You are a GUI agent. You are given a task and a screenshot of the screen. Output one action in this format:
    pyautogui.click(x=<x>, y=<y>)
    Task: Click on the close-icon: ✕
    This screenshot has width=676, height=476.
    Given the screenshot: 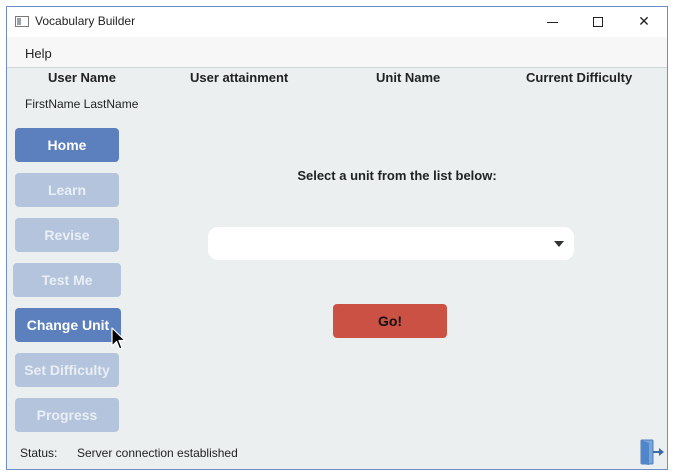 What is the action you would take?
    pyautogui.click(x=644, y=22)
    